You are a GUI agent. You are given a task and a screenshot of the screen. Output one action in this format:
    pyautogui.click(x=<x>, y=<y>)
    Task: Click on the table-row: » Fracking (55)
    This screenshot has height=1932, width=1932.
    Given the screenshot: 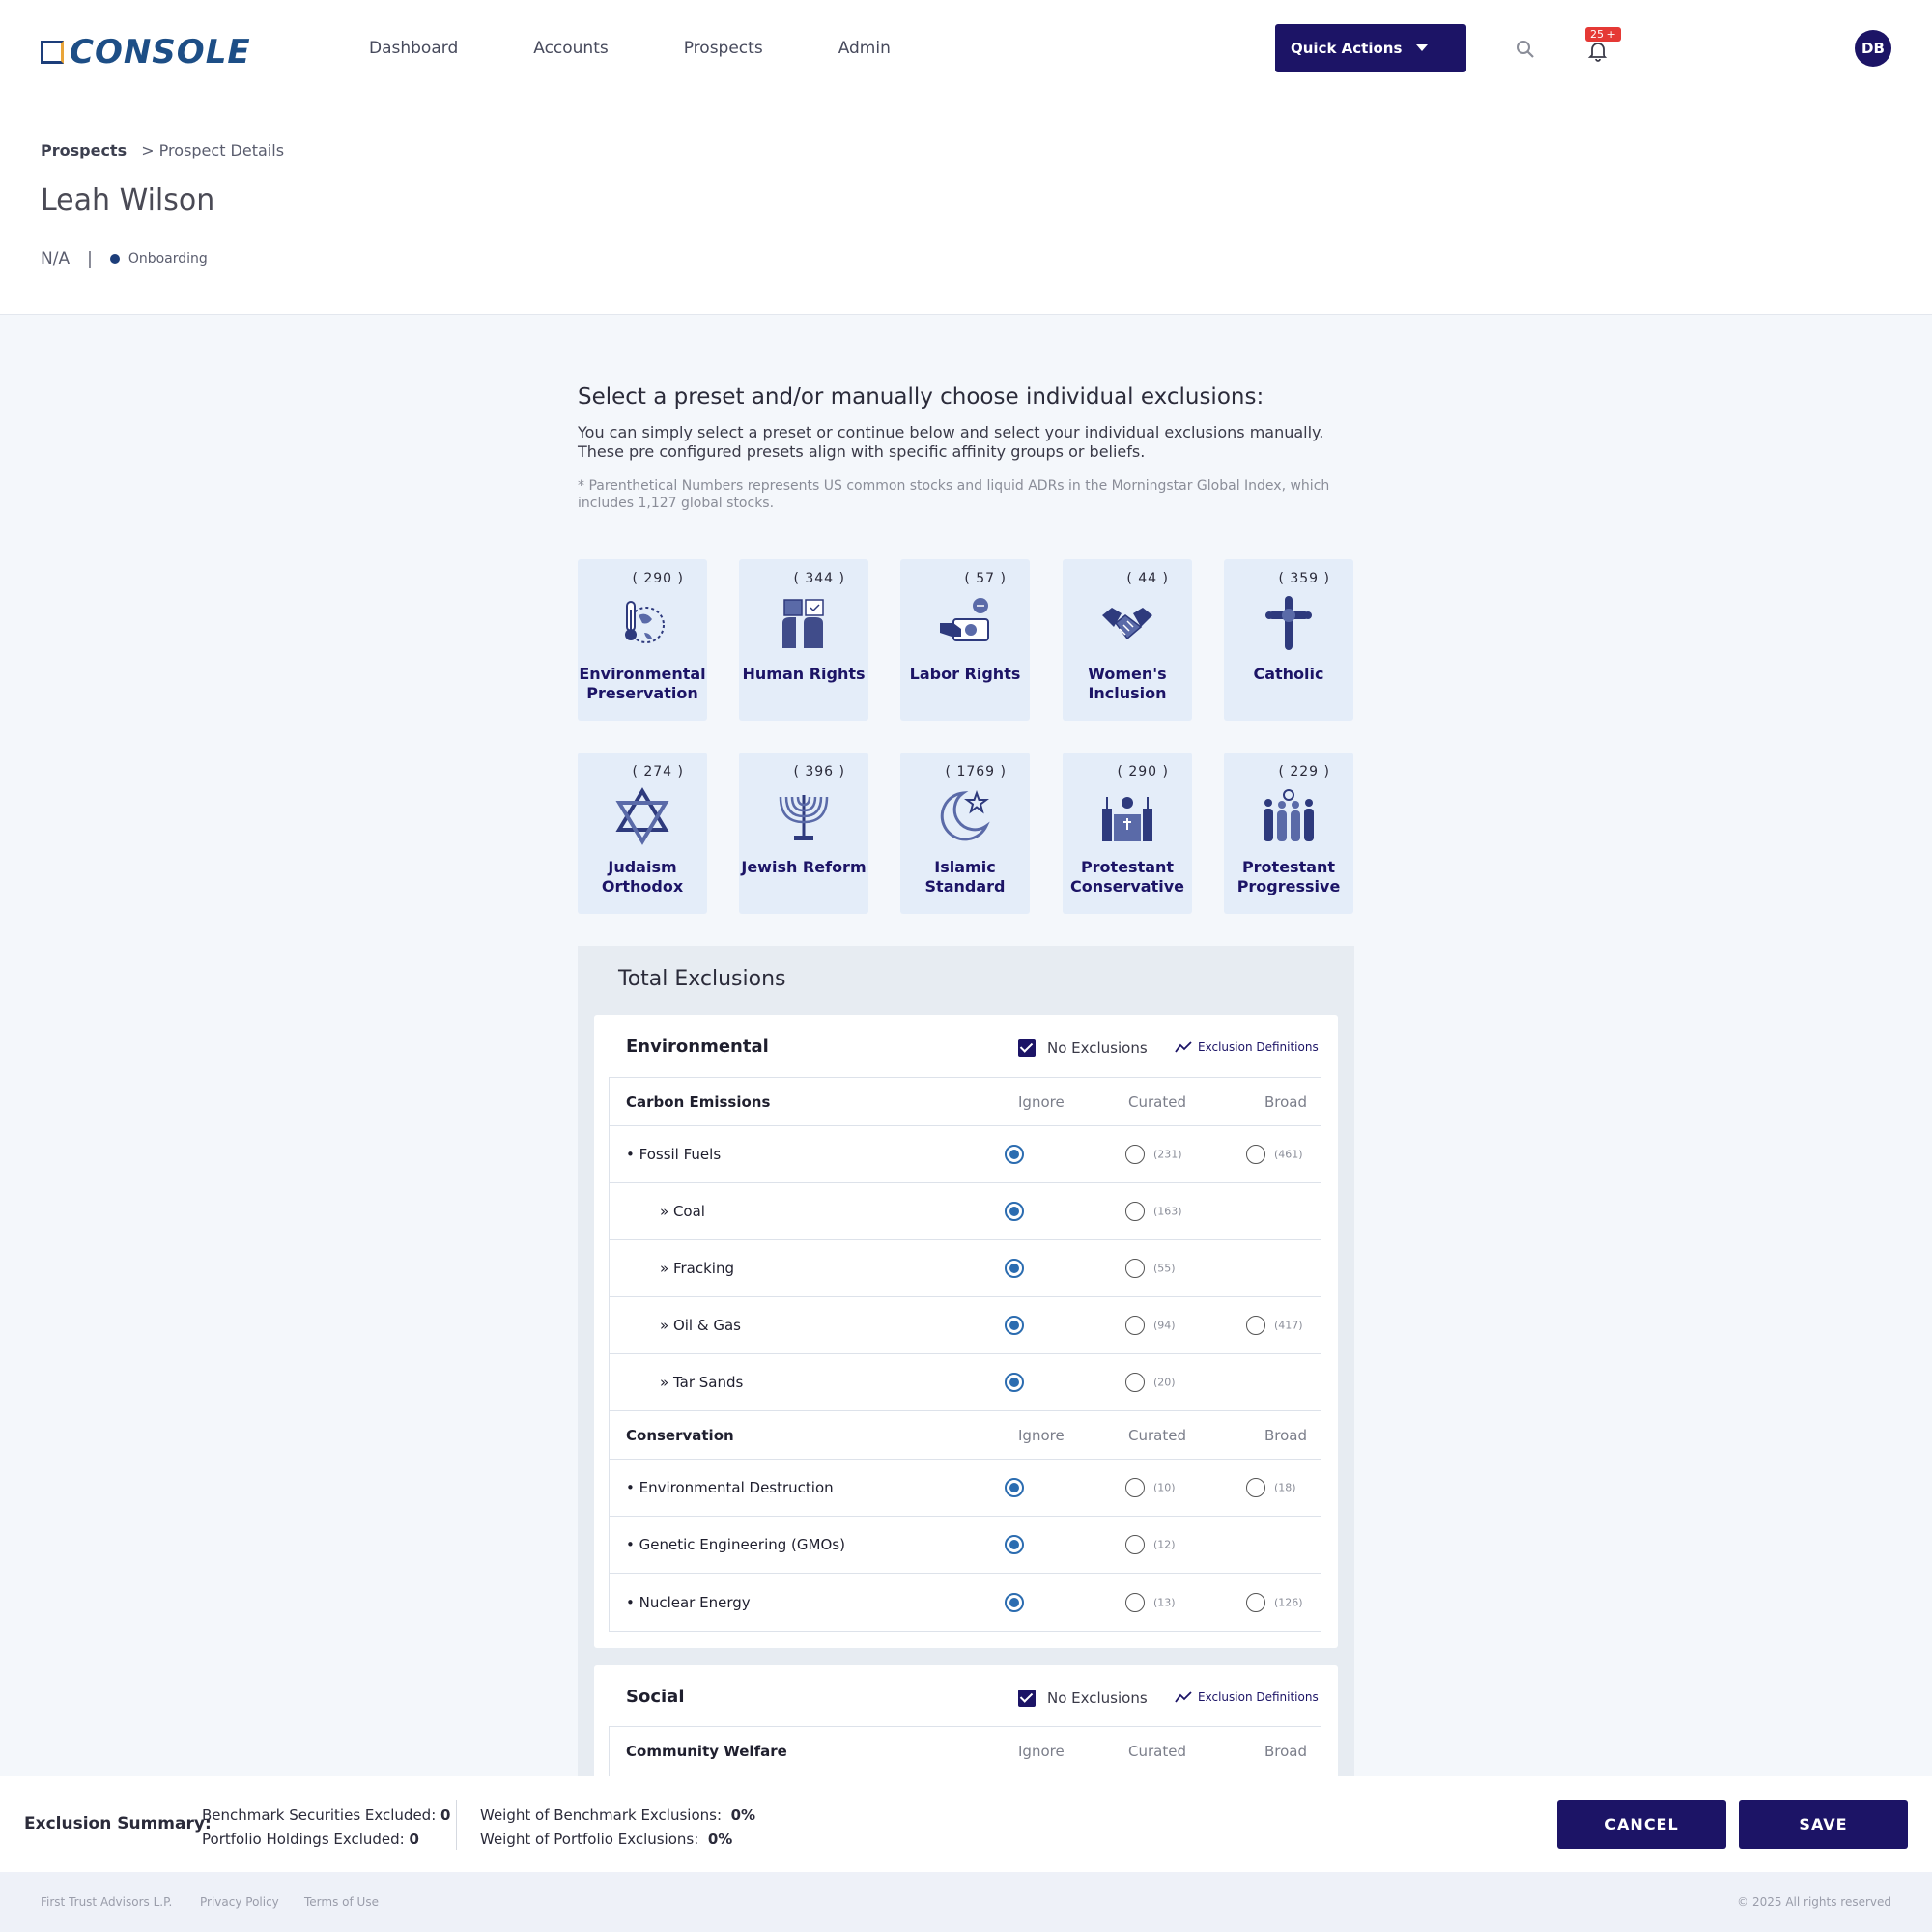 What is the action you would take?
    pyautogui.click(x=965, y=1268)
    